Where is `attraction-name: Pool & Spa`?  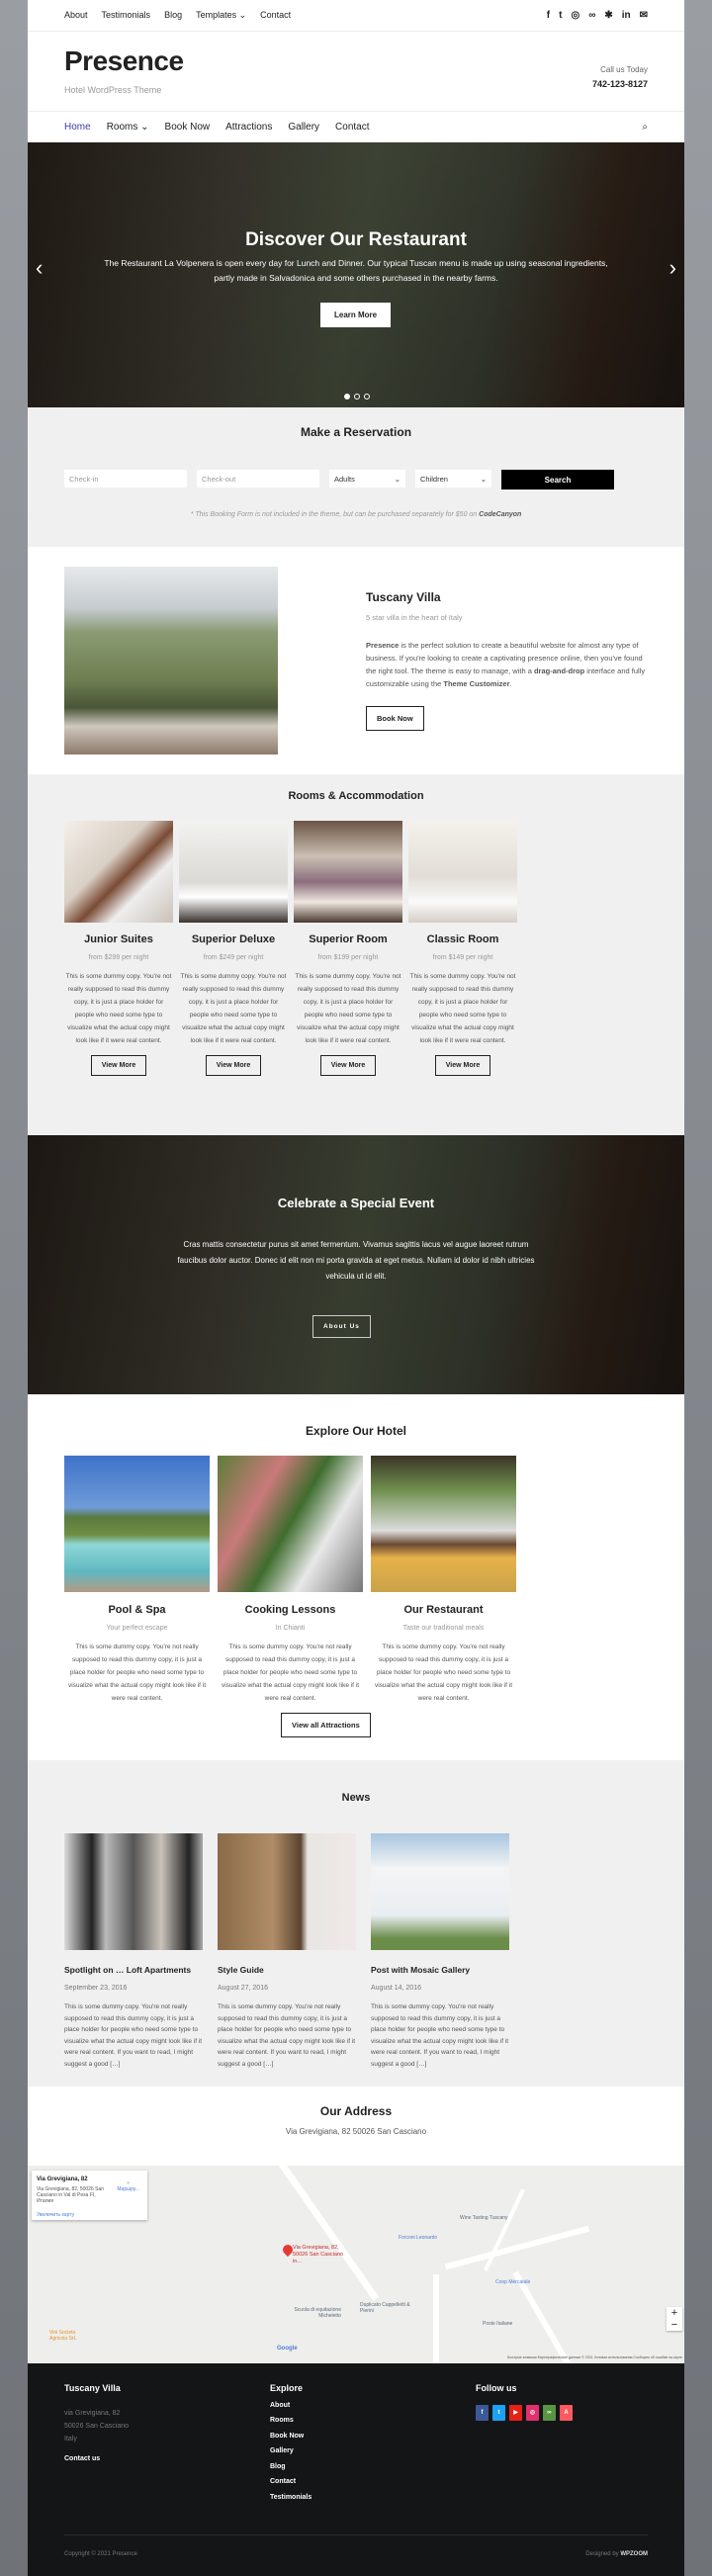 attraction-name: Pool & Spa is located at coordinates (137, 1610).